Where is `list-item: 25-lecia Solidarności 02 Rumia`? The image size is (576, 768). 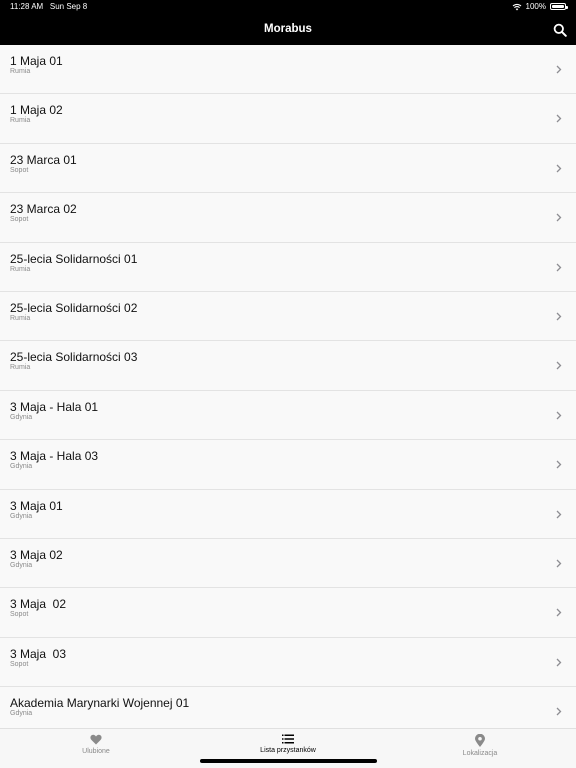 list-item: 25-lecia Solidarności 02 Rumia is located at coordinates (288, 316).